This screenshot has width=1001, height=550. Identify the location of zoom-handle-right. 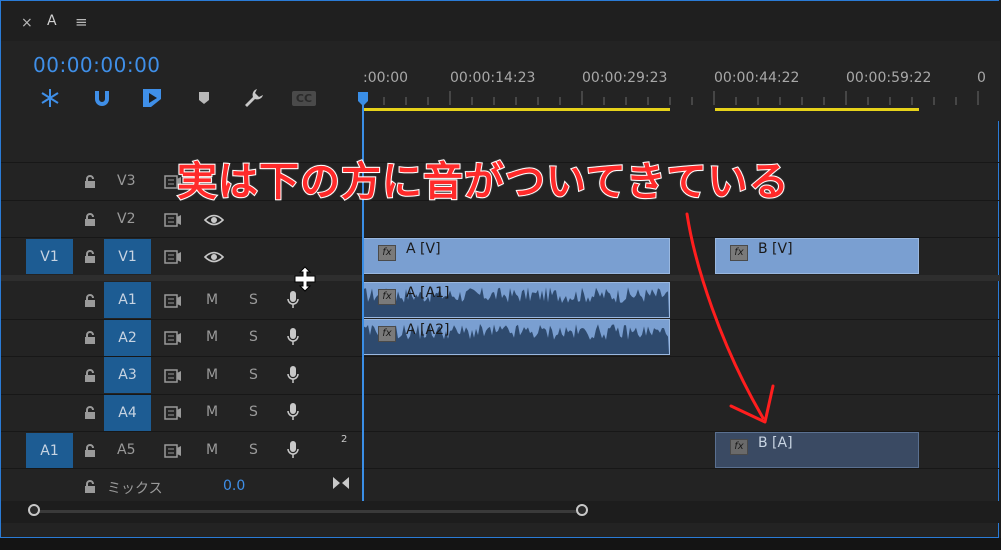
(582, 510).